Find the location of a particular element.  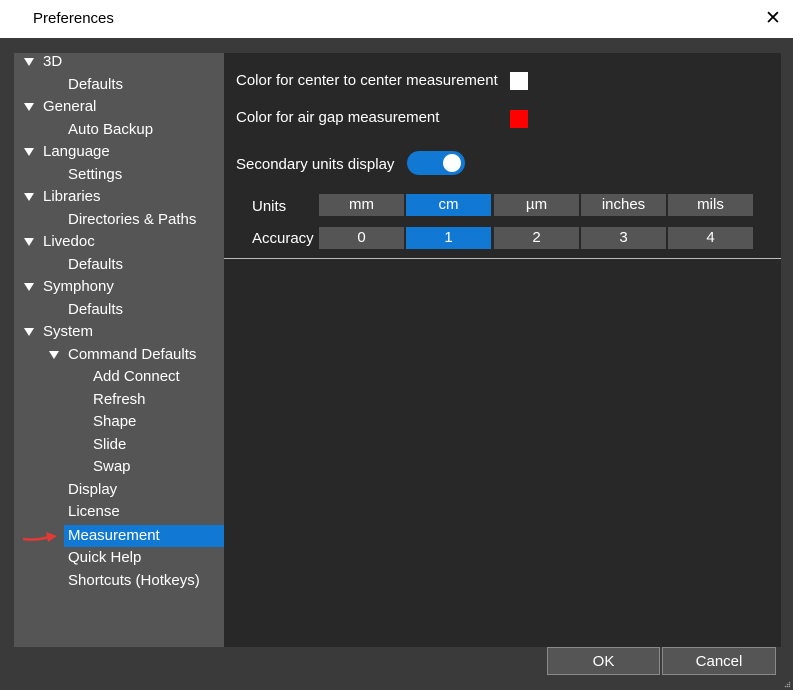

close-icon: ✕ is located at coordinates (773, 18).